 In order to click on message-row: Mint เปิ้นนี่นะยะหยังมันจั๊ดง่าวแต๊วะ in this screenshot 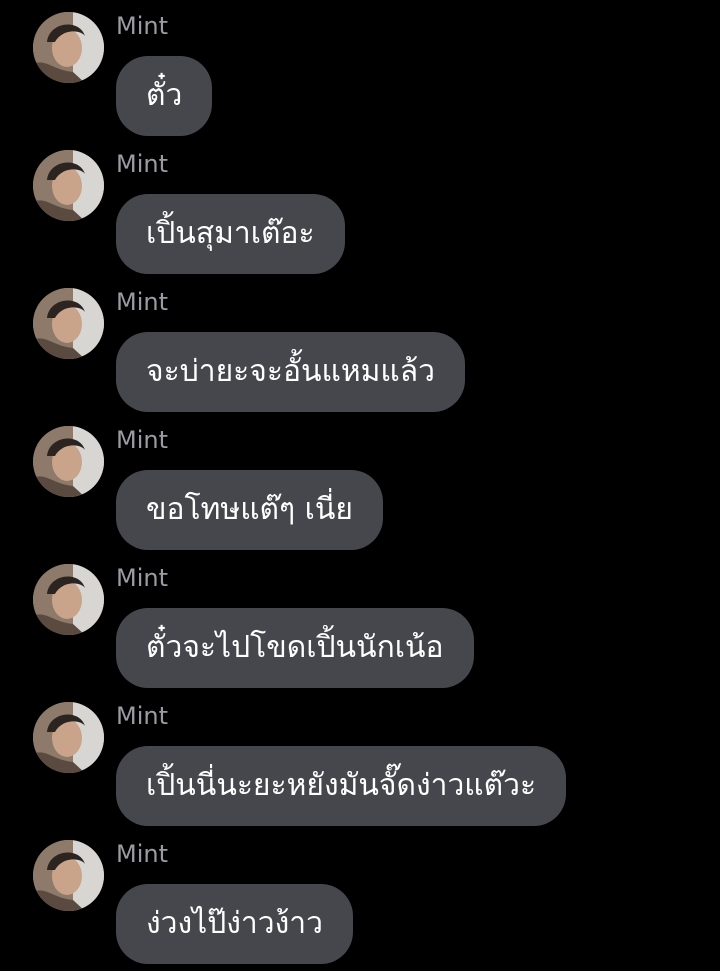, I will do `click(360, 759)`.